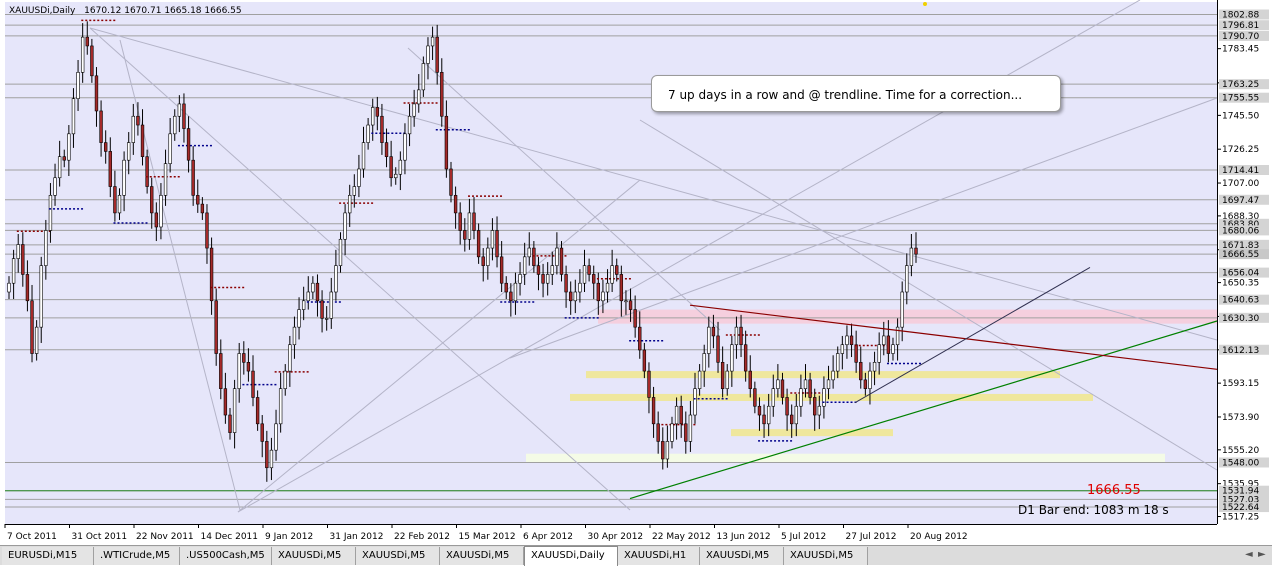 Image resolution: width=1272 pixels, height=566 pixels. I want to click on ohlc-values: 1670.12 1670.71 1665.18 1666.55, so click(162, 11).